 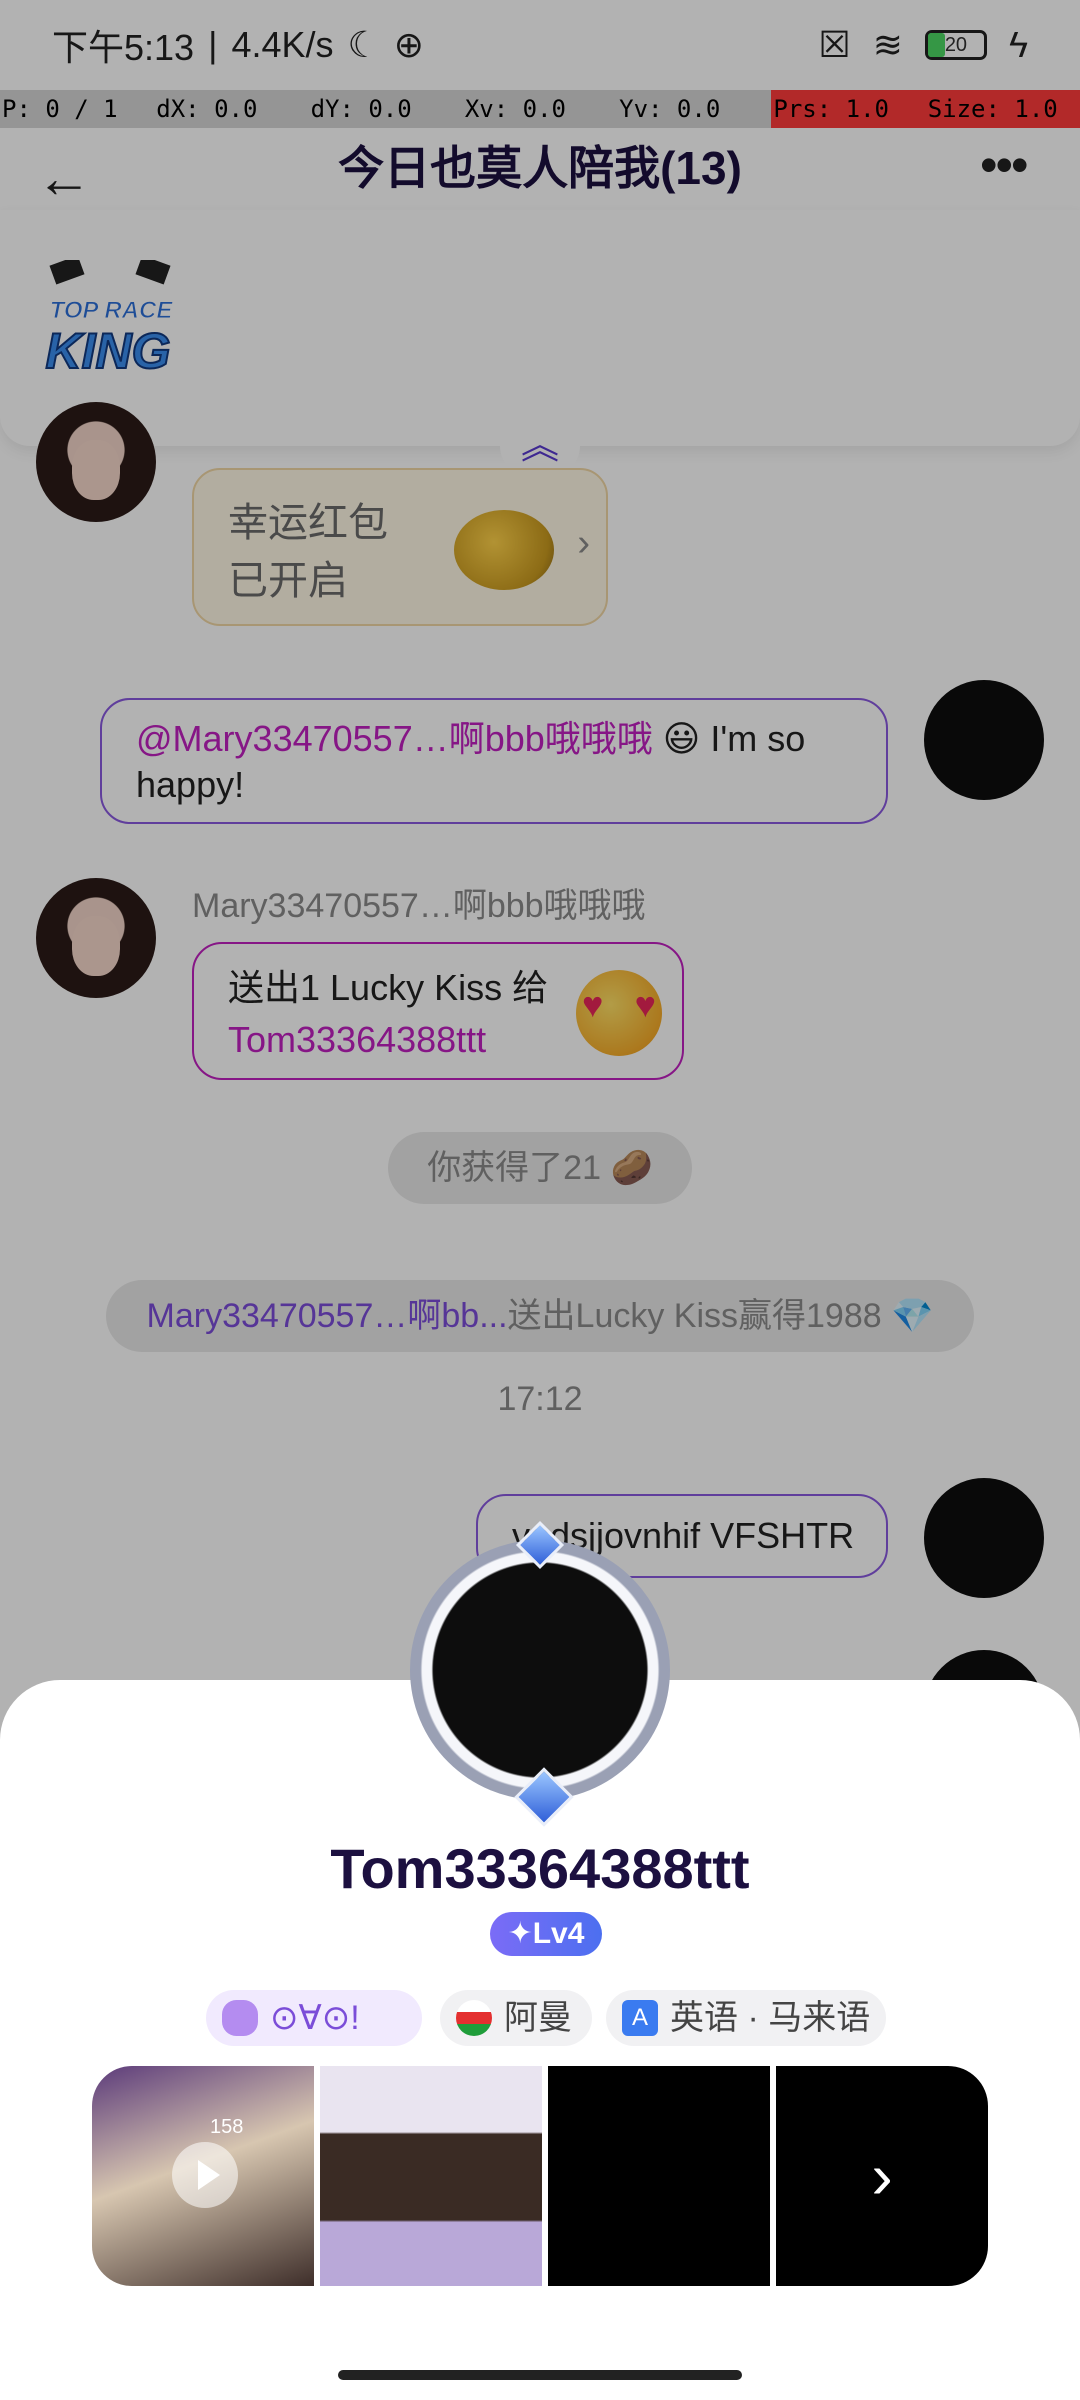 What do you see at coordinates (882, 2176) in the screenshot?
I see `chevron-right-icon: ›` at bounding box center [882, 2176].